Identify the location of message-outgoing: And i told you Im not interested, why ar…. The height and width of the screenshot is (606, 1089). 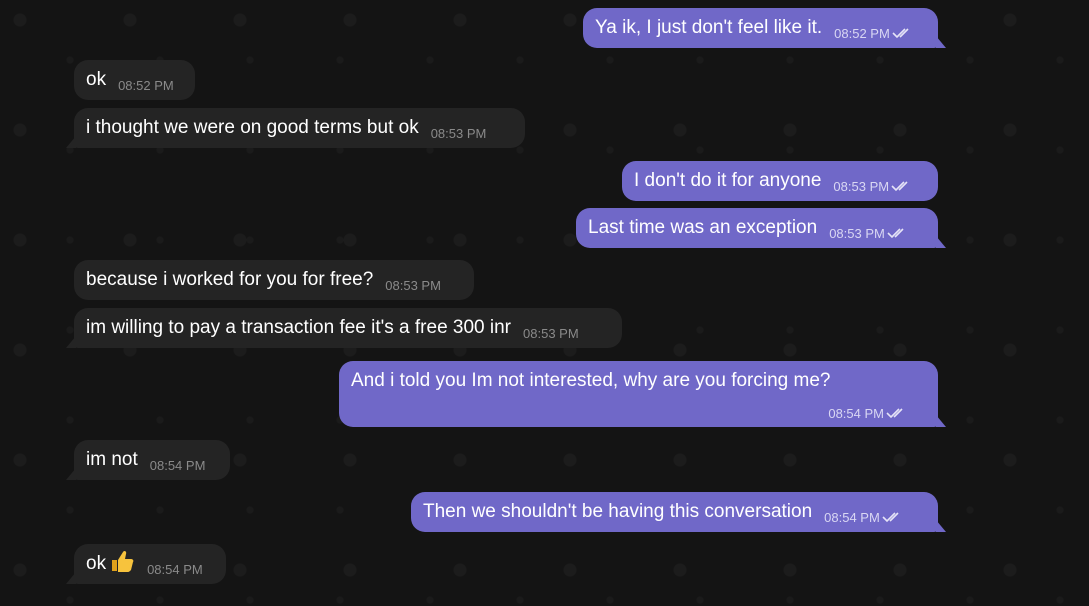
(642, 394).